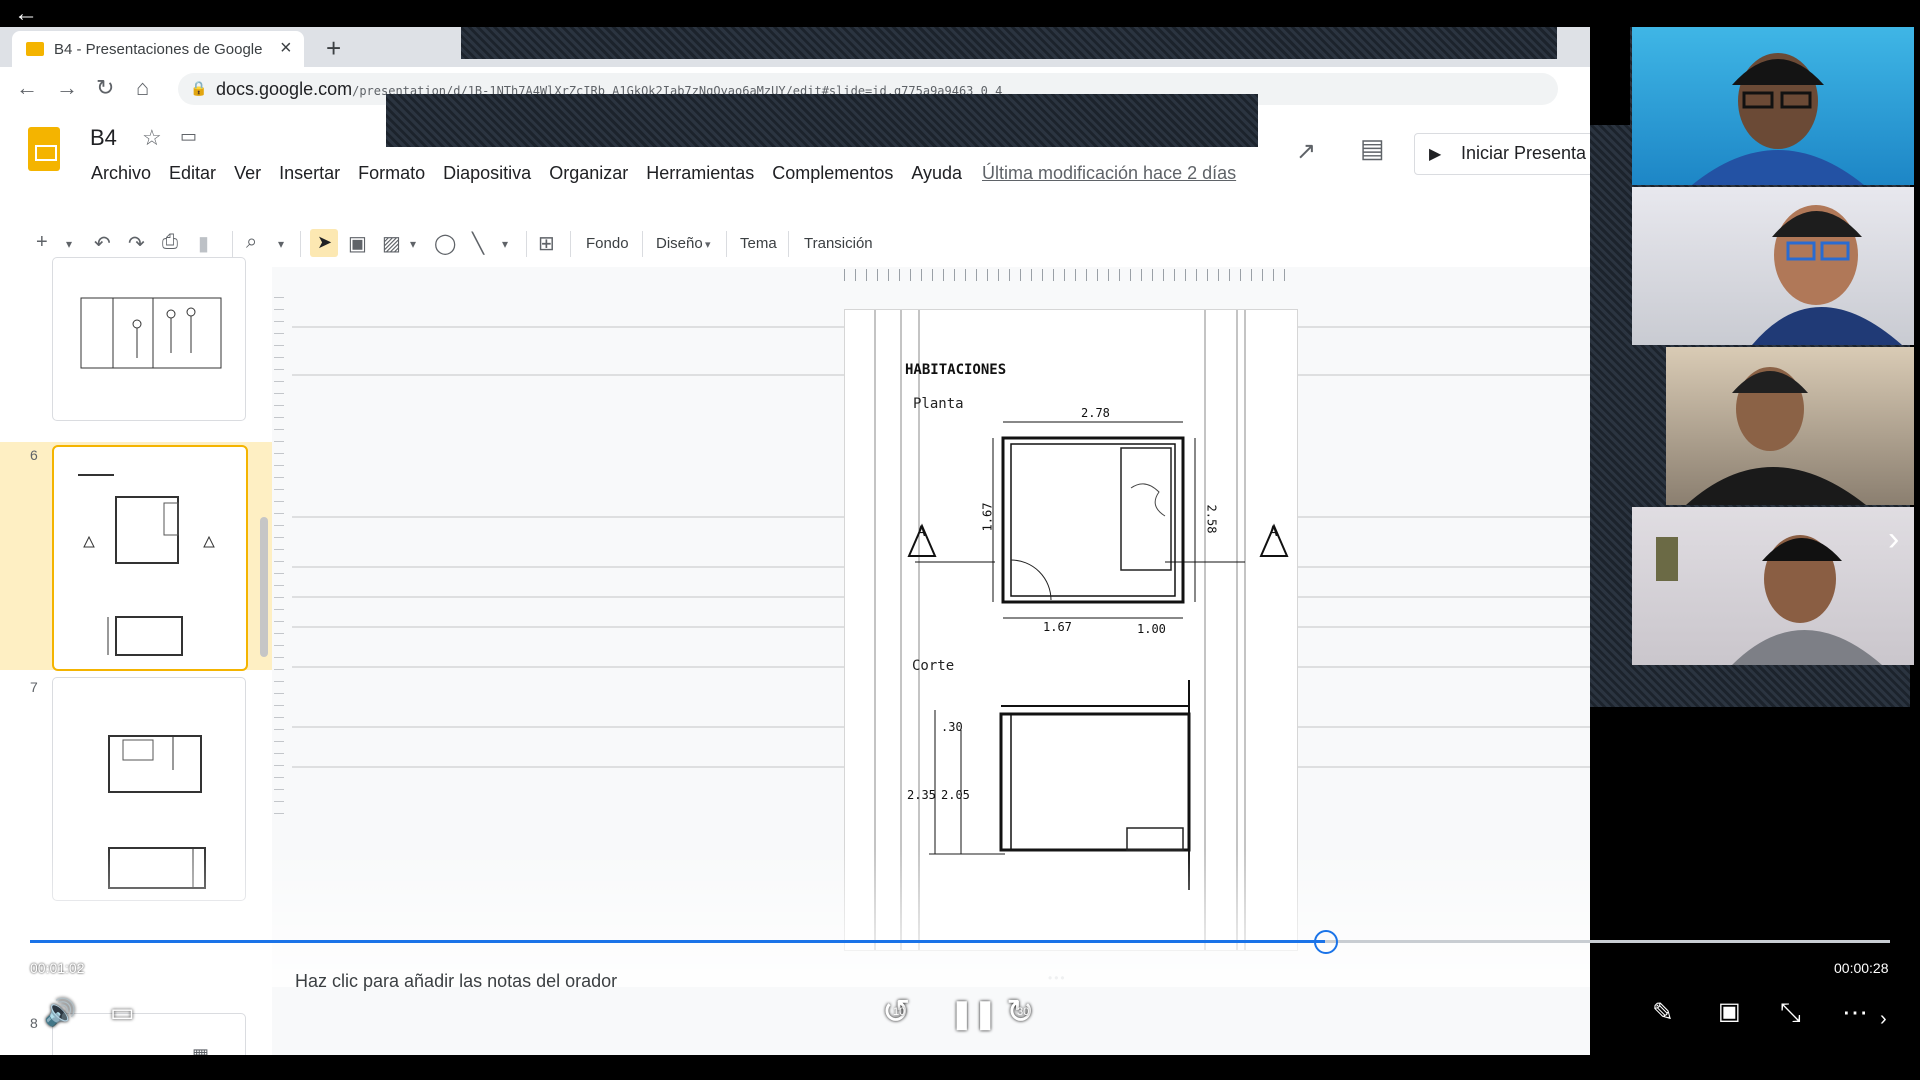 The width and height of the screenshot is (1920, 1080). I want to click on forward-label: 30, so click(1023, 1012).